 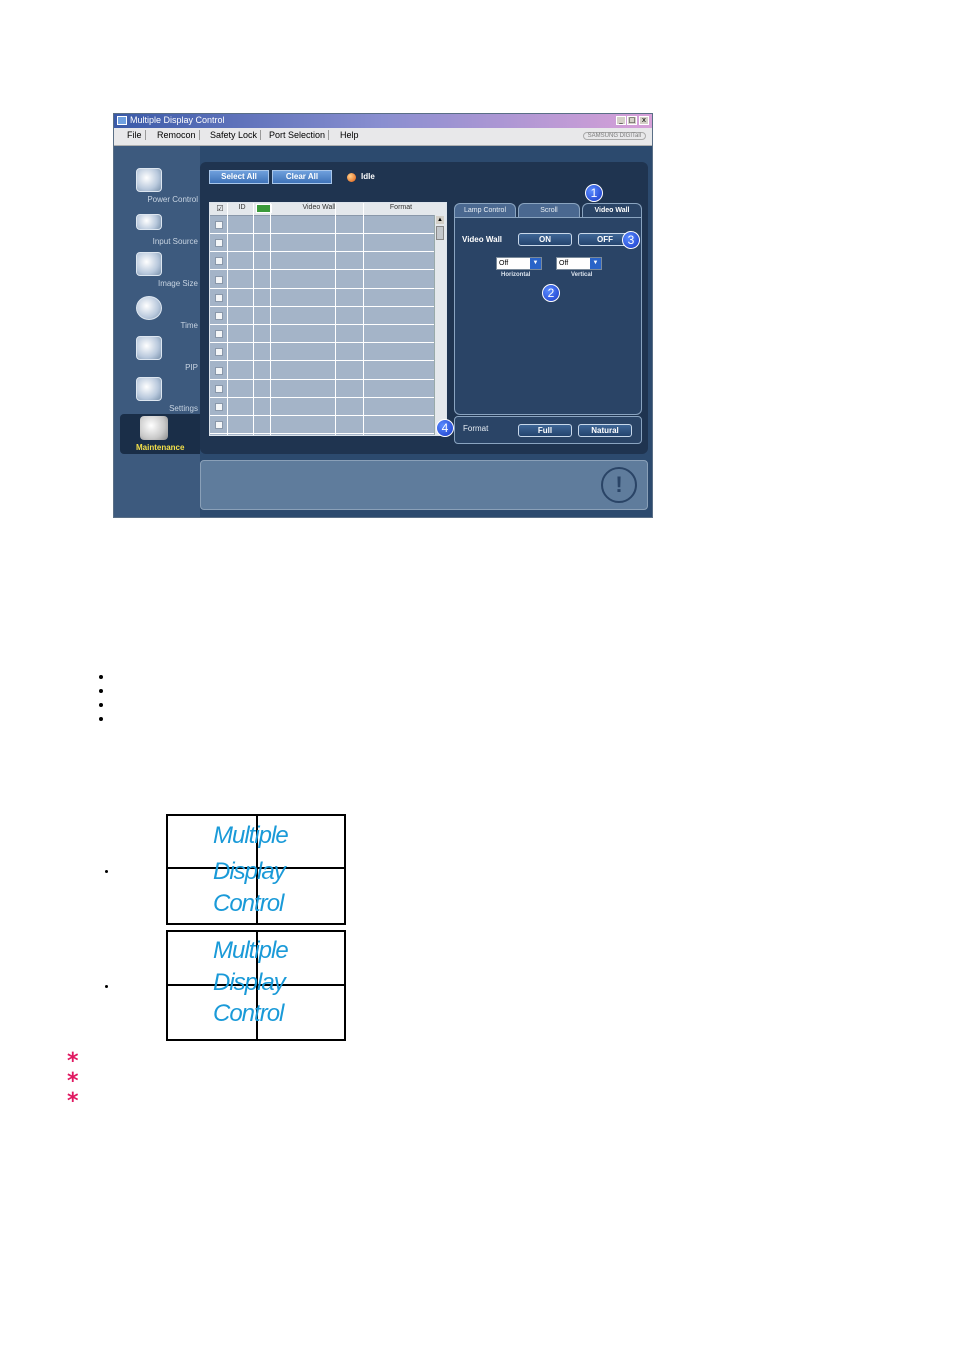 I want to click on app-icon, so click(x=122, y=120).